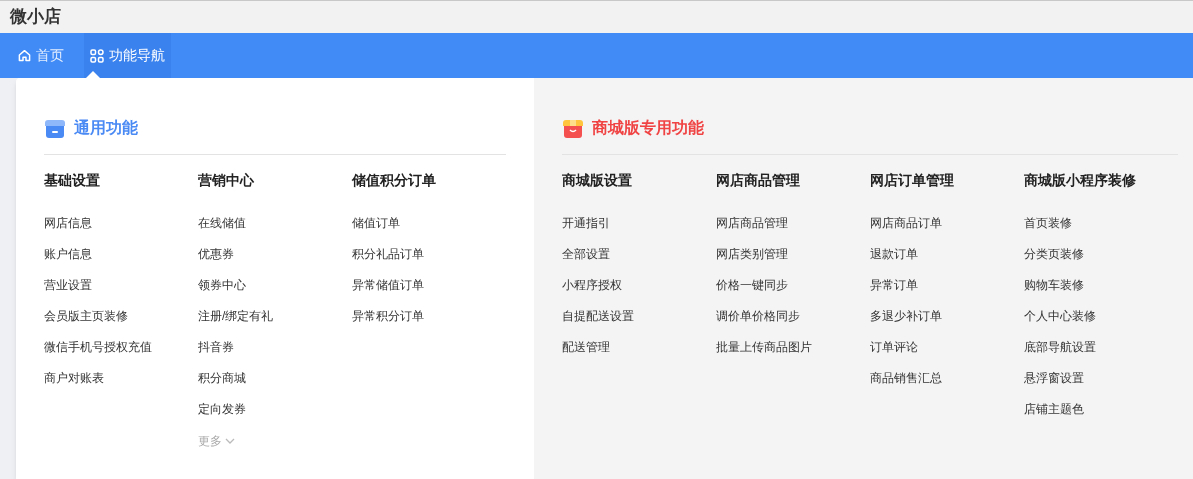 The width and height of the screenshot is (1193, 479). Describe the element at coordinates (97, 55) in the screenshot. I see `grid-icon` at that location.